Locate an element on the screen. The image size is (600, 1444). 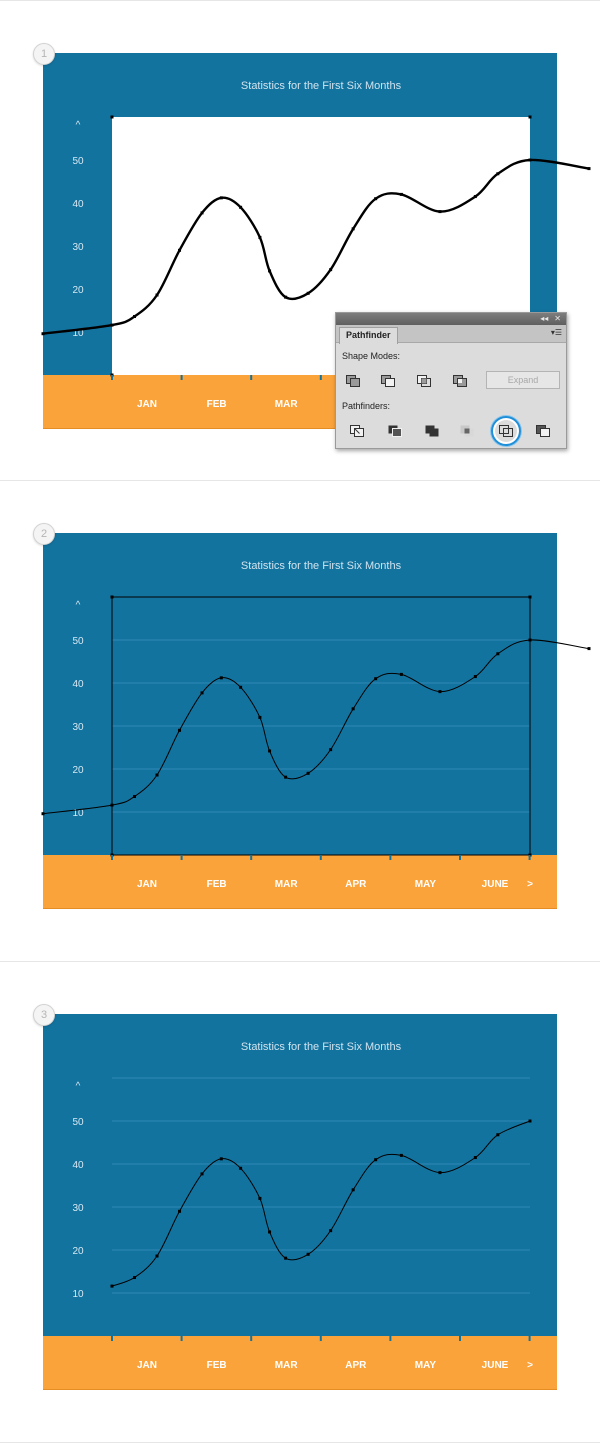
divide-icon is located at coordinates (357, 431).